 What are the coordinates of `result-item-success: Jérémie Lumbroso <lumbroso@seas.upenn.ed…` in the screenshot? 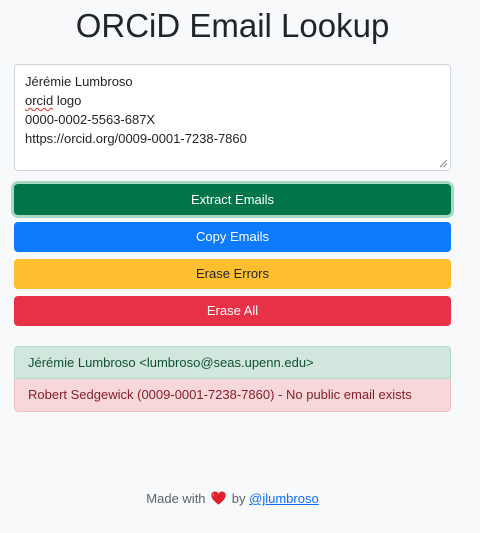 It's located at (232, 362).